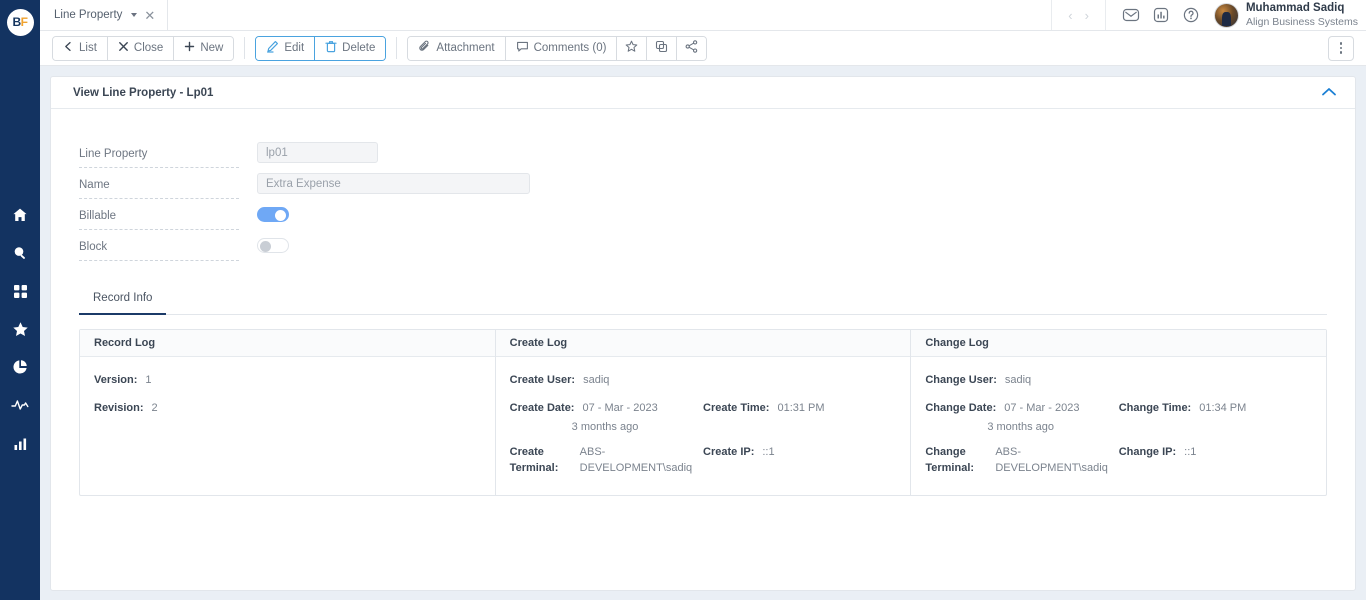  I want to click on version-label: Version:, so click(116, 380).